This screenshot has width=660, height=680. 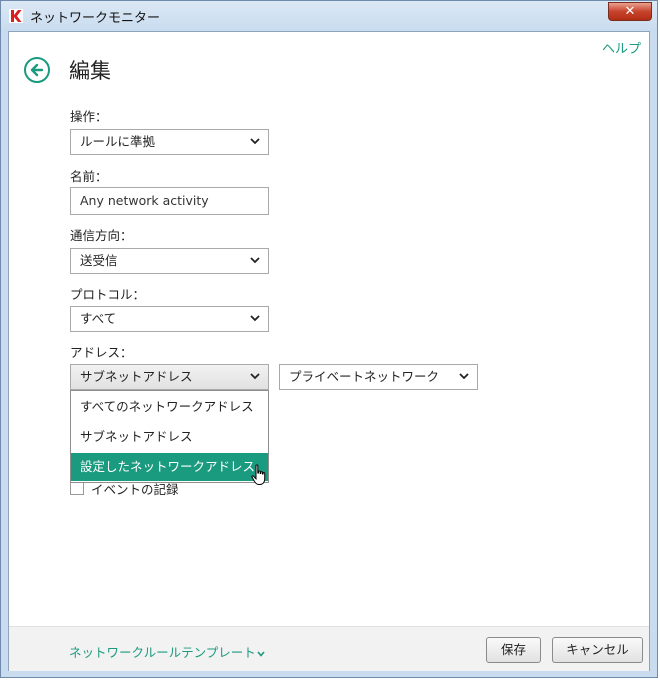 What do you see at coordinates (99, 260) in the screenshot?
I see `direction-select-value: 送受信` at bounding box center [99, 260].